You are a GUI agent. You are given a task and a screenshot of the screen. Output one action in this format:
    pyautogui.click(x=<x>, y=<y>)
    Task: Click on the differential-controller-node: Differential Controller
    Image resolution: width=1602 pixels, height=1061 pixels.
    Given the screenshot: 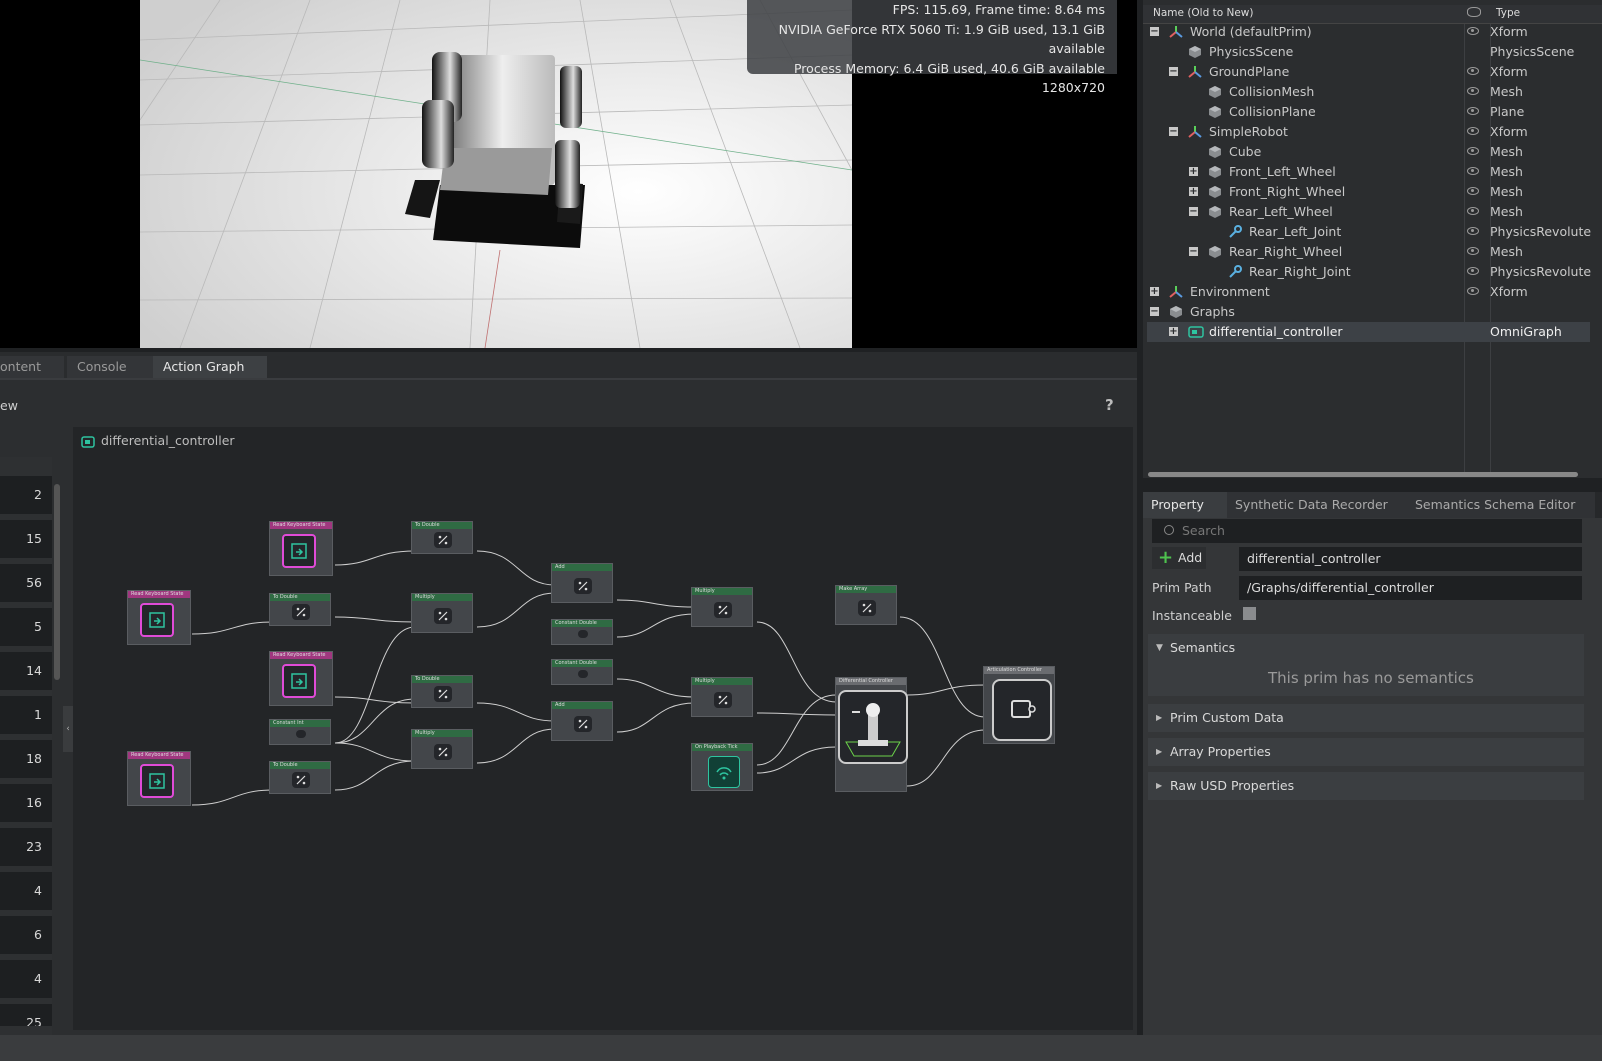 What is the action you would take?
    pyautogui.click(x=871, y=734)
    